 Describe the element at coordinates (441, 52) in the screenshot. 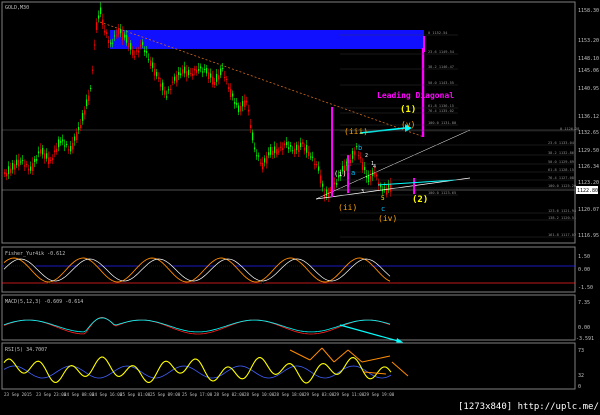

I see `fib-level-label: 23.6 1149.54` at that location.